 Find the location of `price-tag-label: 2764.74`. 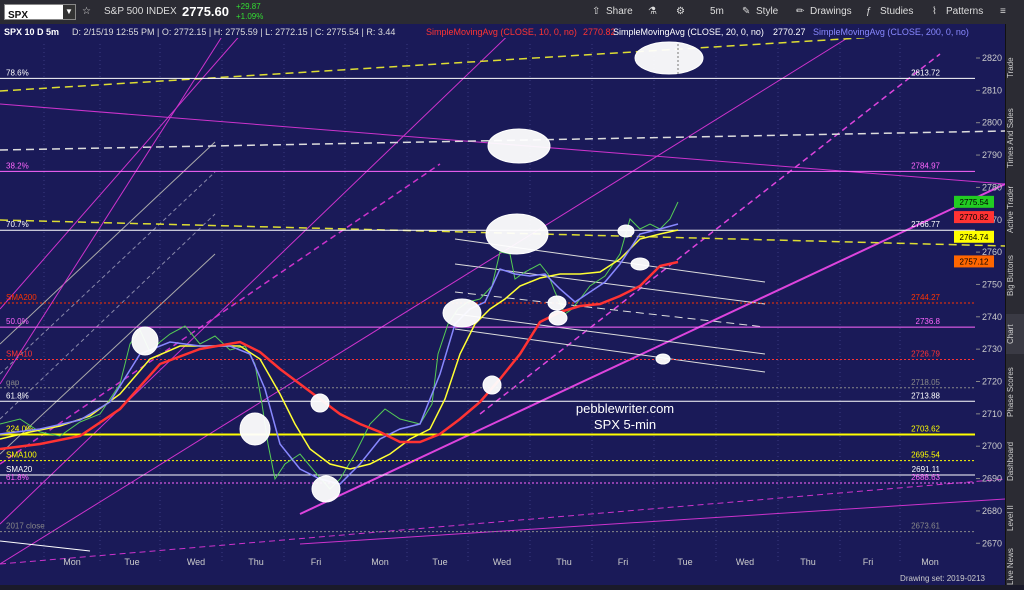

price-tag-label: 2764.74 is located at coordinates (974, 237).